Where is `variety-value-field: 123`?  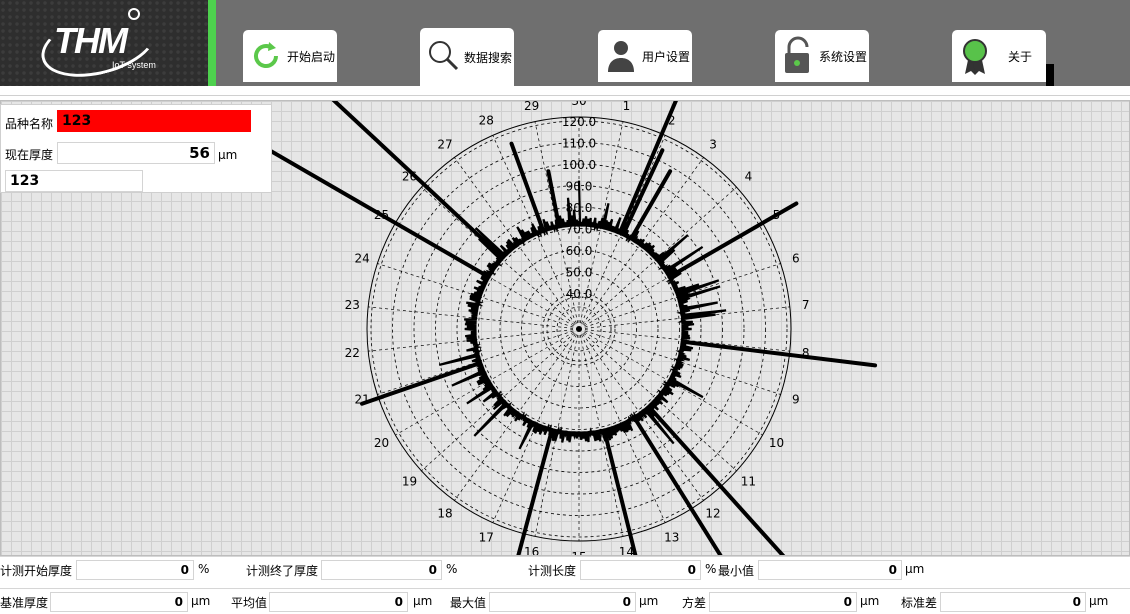
variety-value-field: 123 is located at coordinates (154, 121).